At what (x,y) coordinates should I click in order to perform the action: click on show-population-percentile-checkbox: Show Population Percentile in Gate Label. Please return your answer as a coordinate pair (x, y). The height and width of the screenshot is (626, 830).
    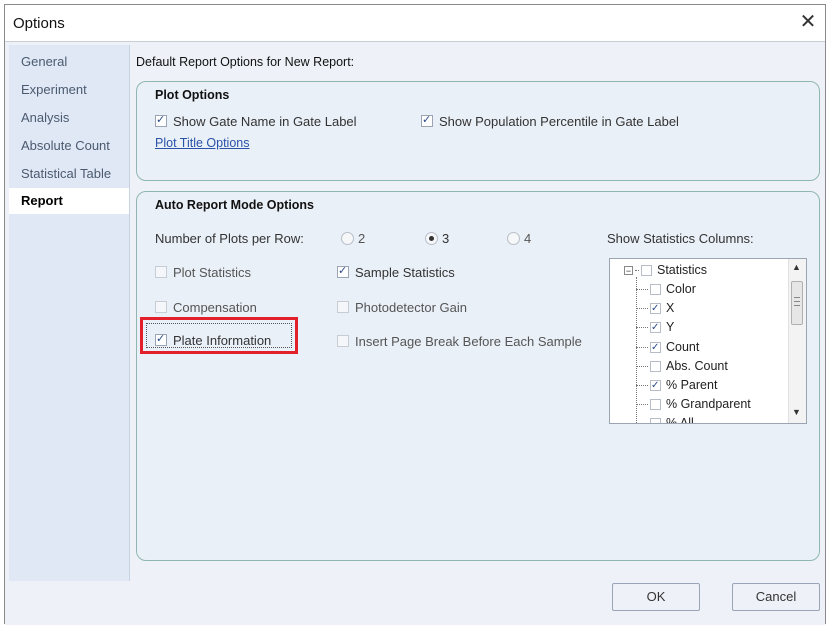
    Looking at the image, I should click on (550, 121).